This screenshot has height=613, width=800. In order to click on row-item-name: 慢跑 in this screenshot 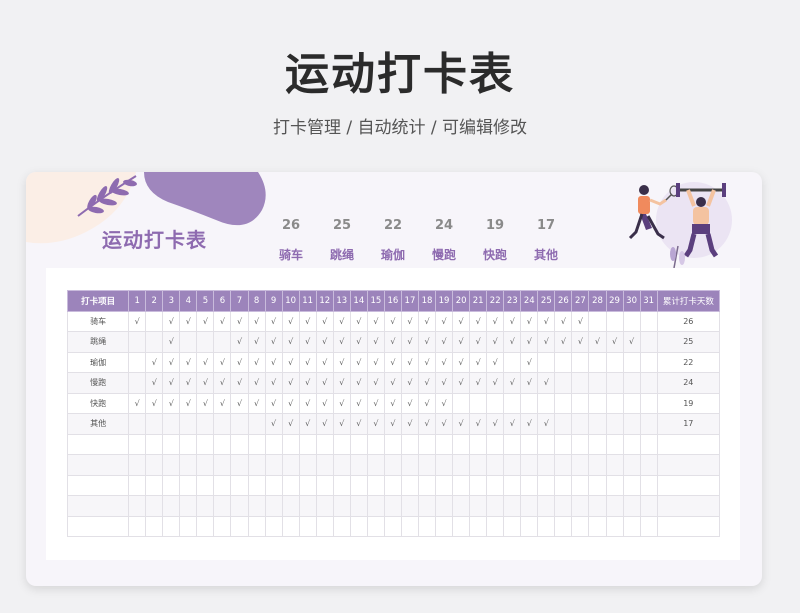, I will do `click(98, 383)`.